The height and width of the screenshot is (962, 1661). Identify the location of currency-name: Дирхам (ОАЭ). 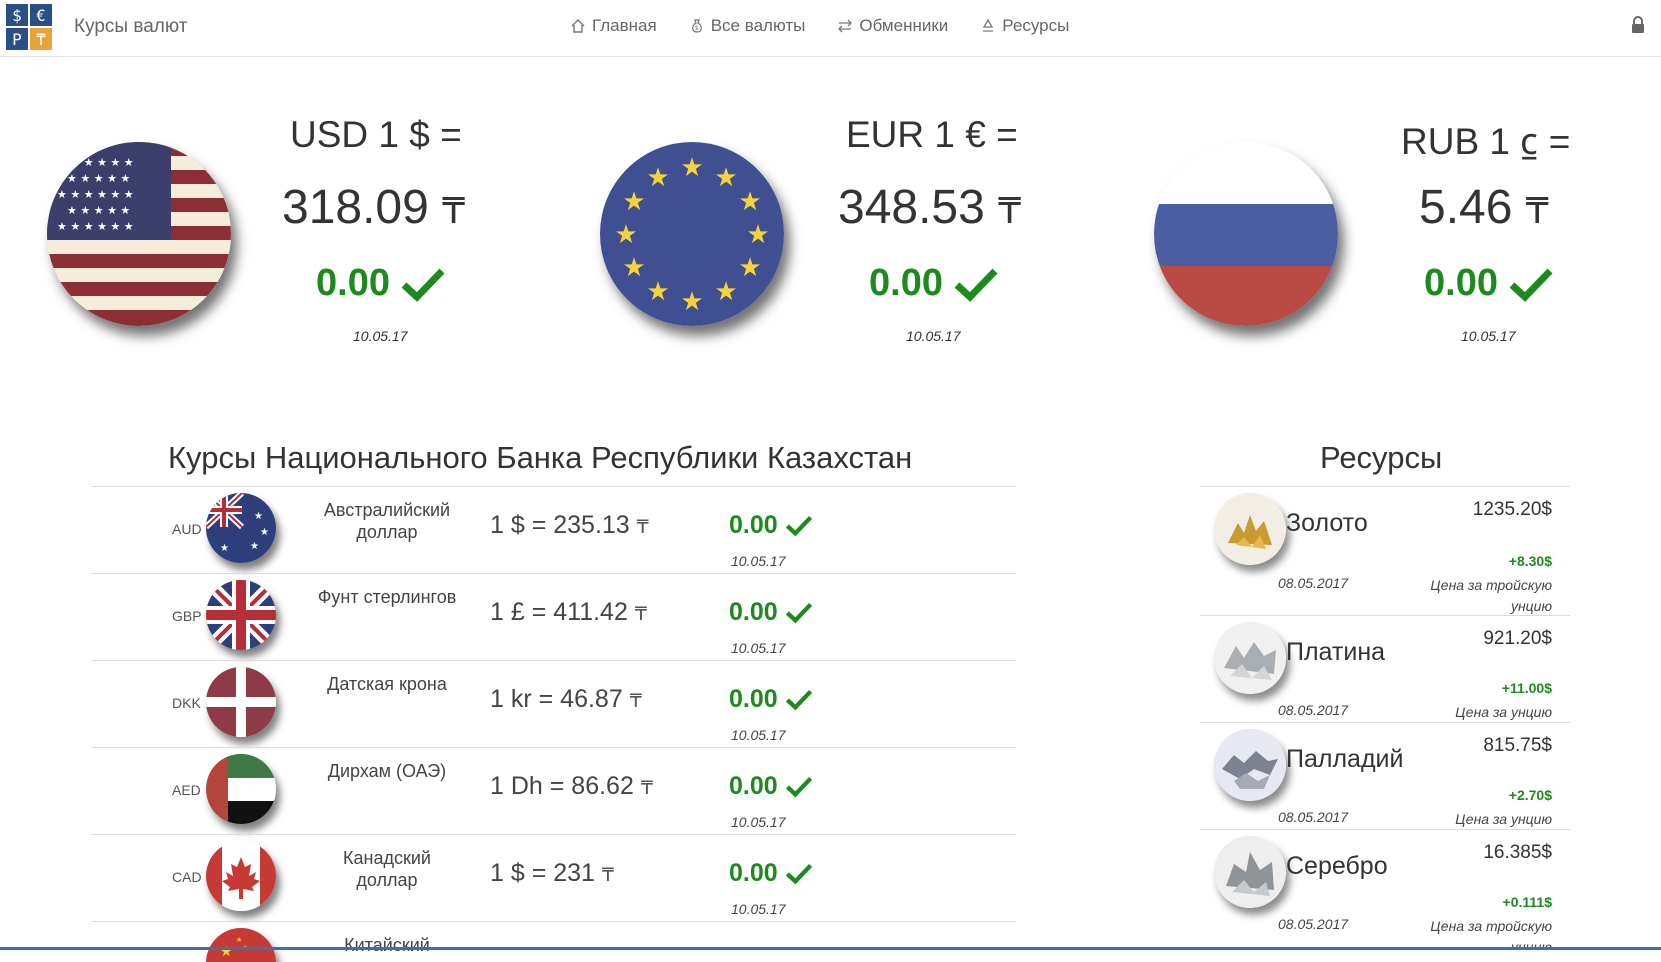
(387, 771).